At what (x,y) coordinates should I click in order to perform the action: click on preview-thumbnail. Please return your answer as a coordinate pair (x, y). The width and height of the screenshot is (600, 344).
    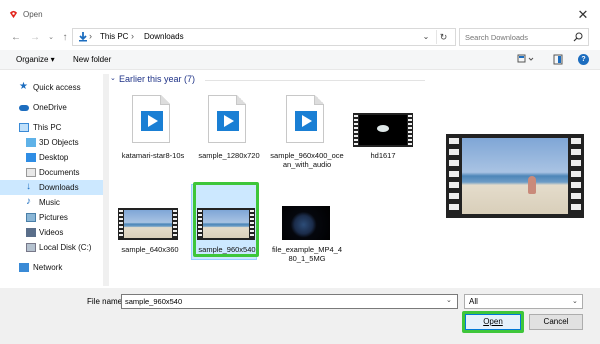
    Looking at the image, I should click on (515, 176).